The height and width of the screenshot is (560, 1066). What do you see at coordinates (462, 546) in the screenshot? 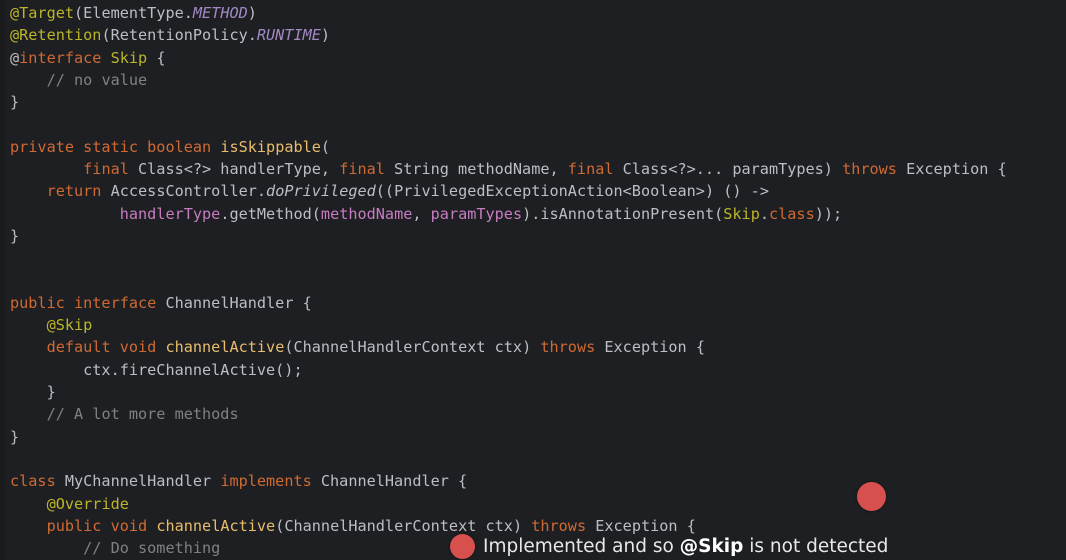
I see `red-dot-marker-legend` at bounding box center [462, 546].